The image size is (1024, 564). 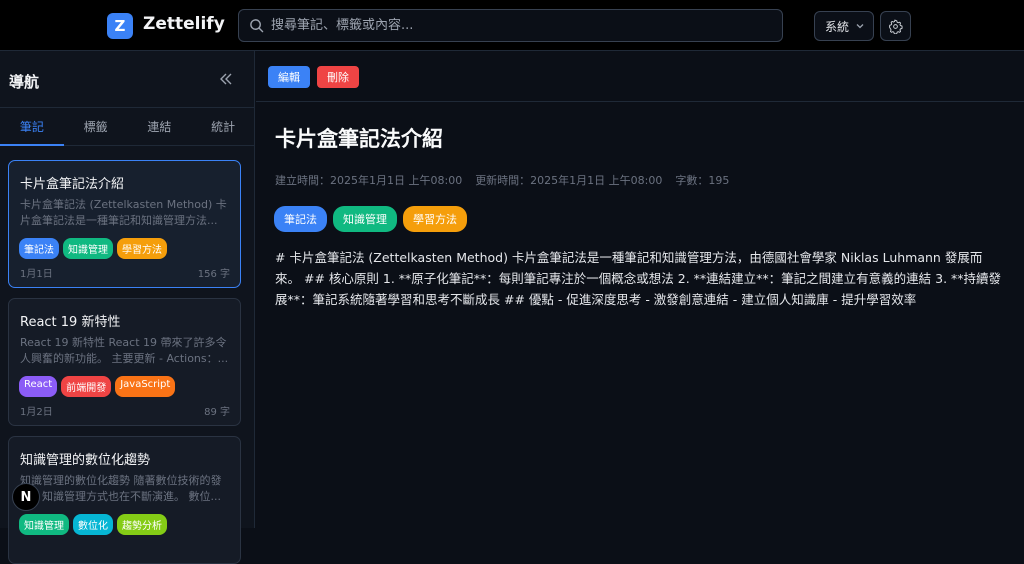 I want to click on sidebar-tabs: 筆記 標籤 連結 統計, so click(x=127, y=127).